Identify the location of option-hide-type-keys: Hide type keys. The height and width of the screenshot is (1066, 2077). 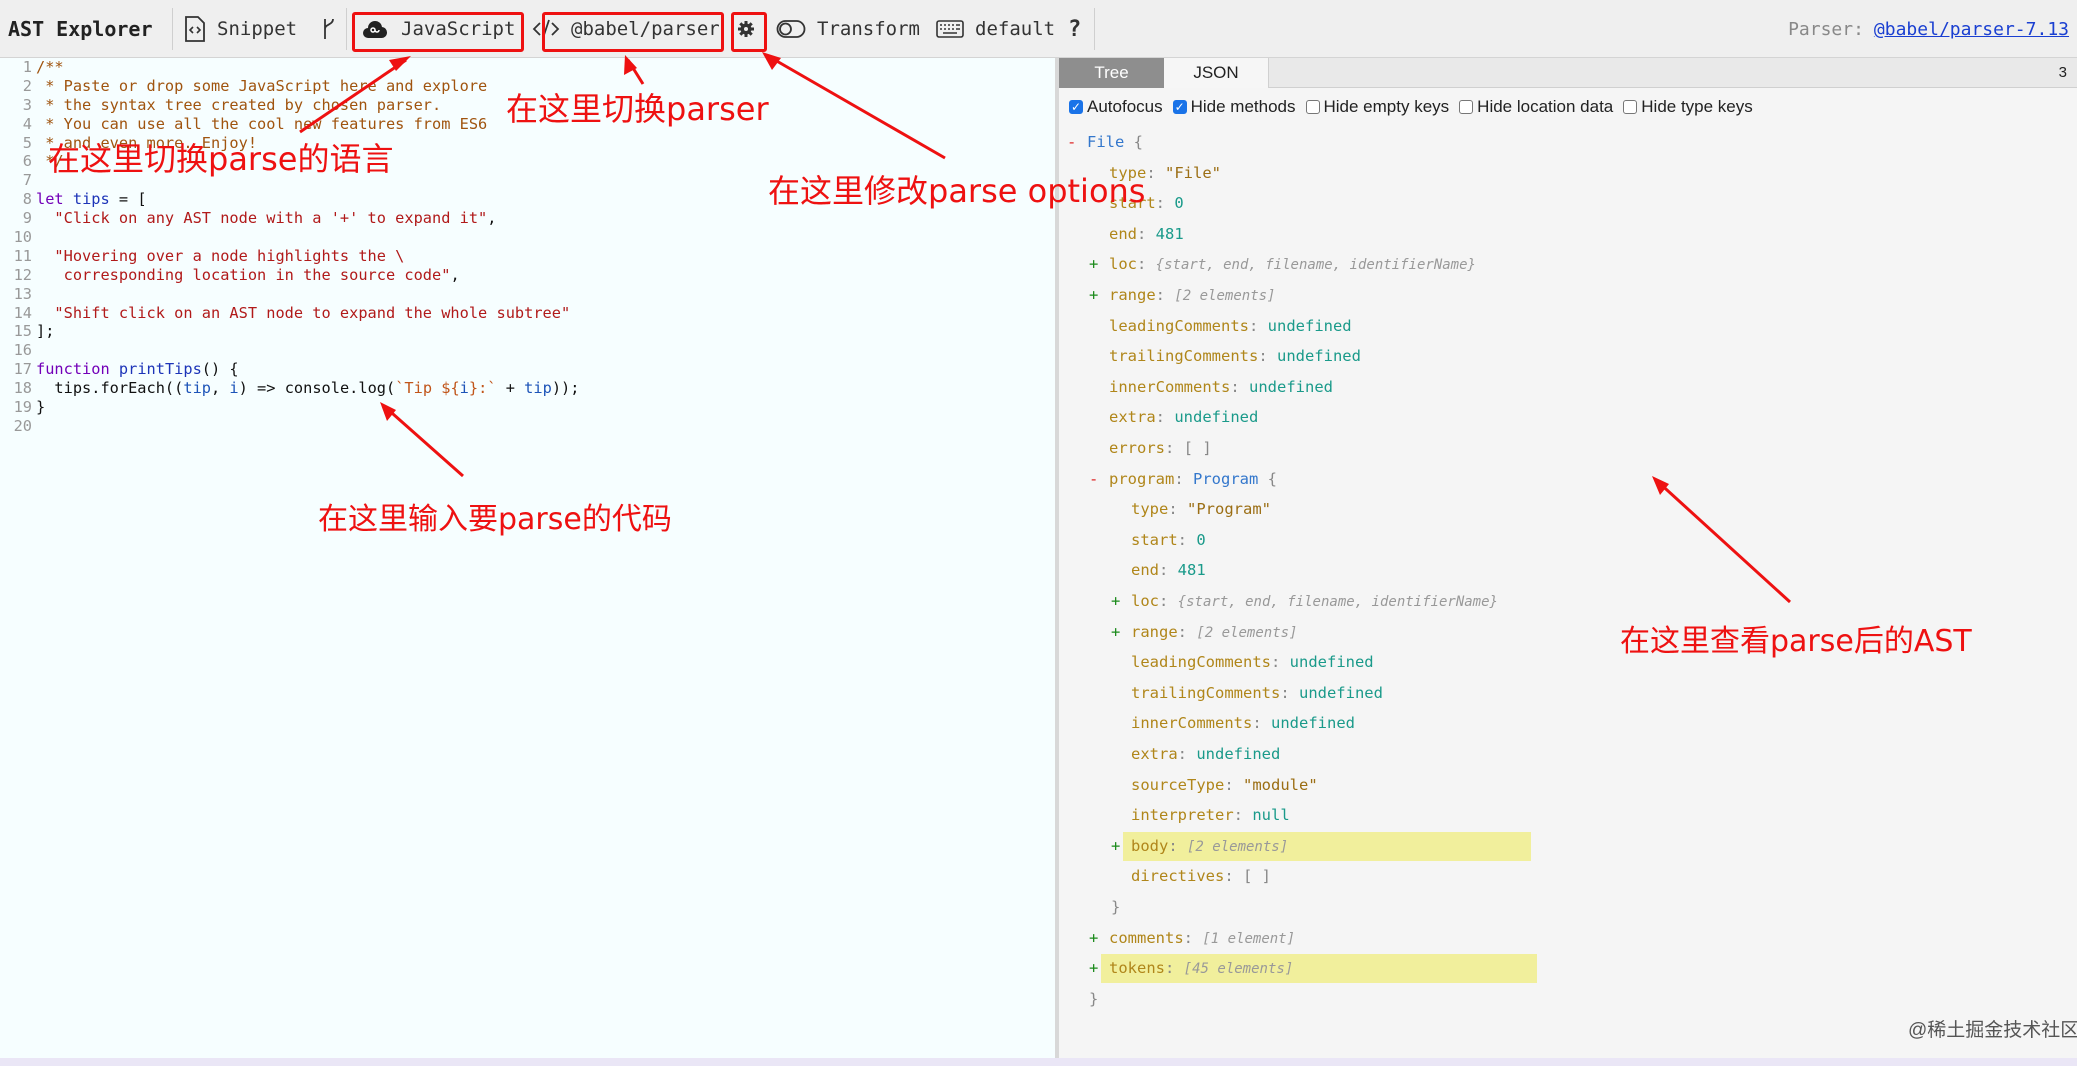
(1688, 107).